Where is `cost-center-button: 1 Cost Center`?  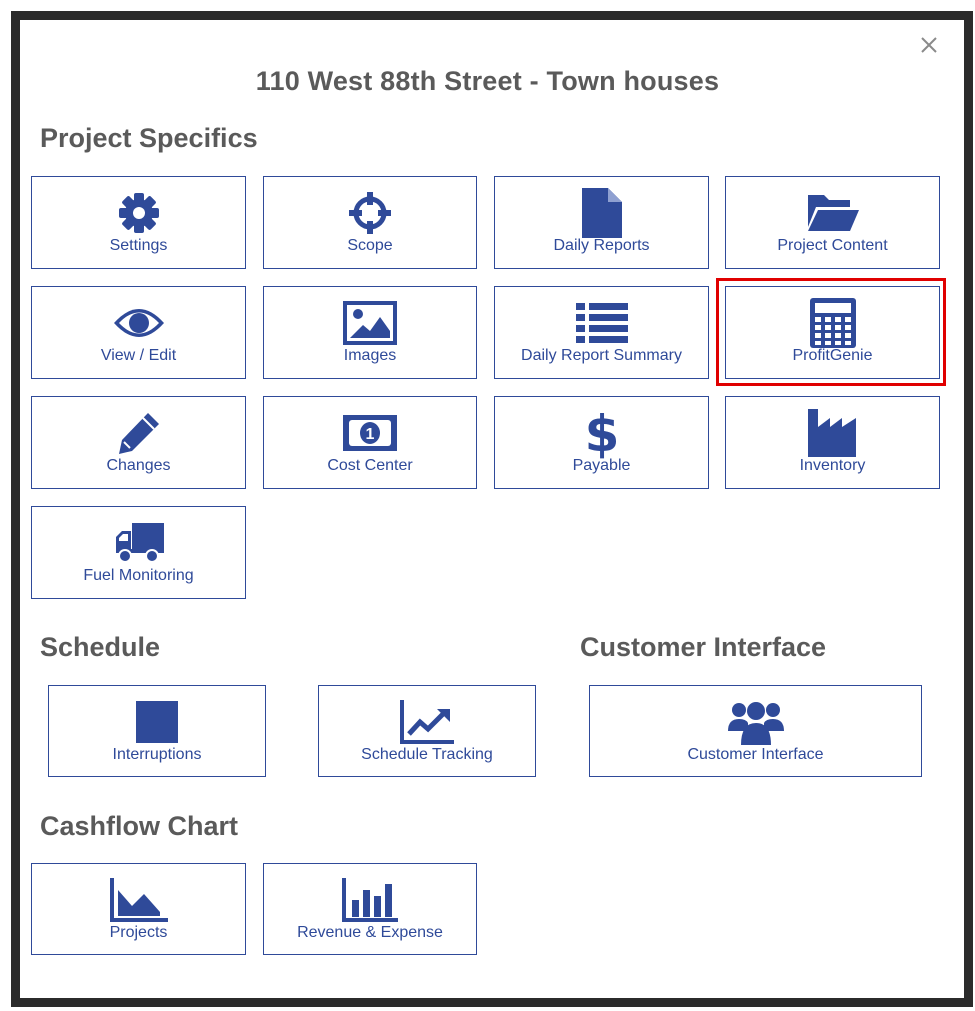 cost-center-button: 1 Cost Center is located at coordinates (370, 442).